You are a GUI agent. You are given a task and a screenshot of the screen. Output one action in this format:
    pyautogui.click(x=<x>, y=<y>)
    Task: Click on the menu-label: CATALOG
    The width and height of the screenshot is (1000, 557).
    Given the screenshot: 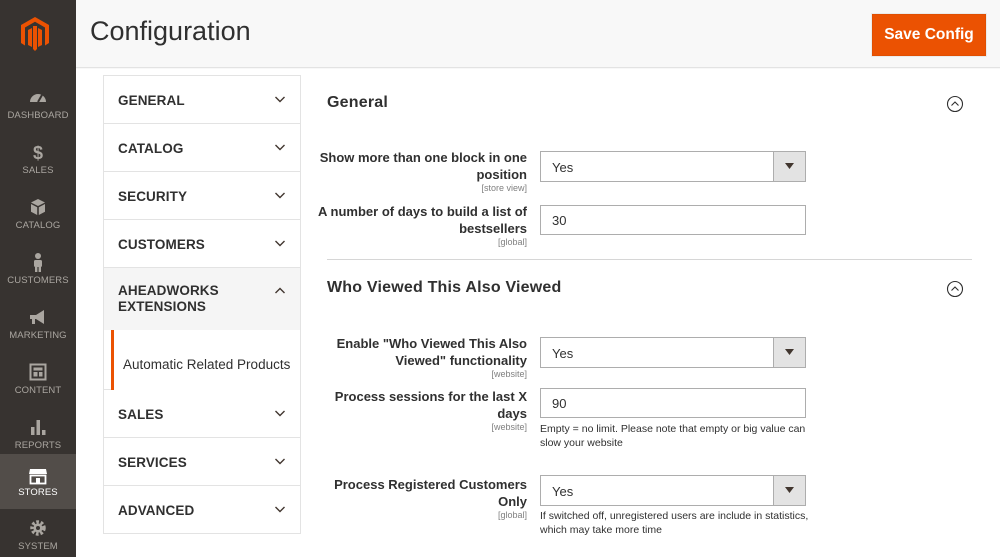 What is the action you would take?
    pyautogui.click(x=38, y=225)
    